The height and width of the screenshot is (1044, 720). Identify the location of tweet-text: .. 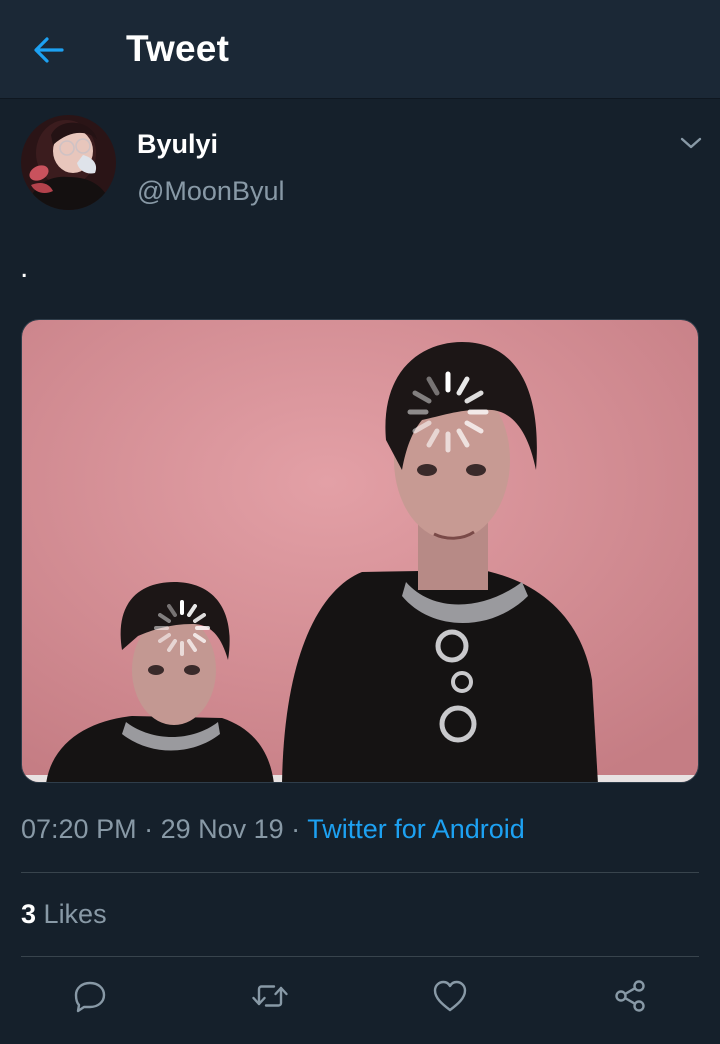
(24, 267).